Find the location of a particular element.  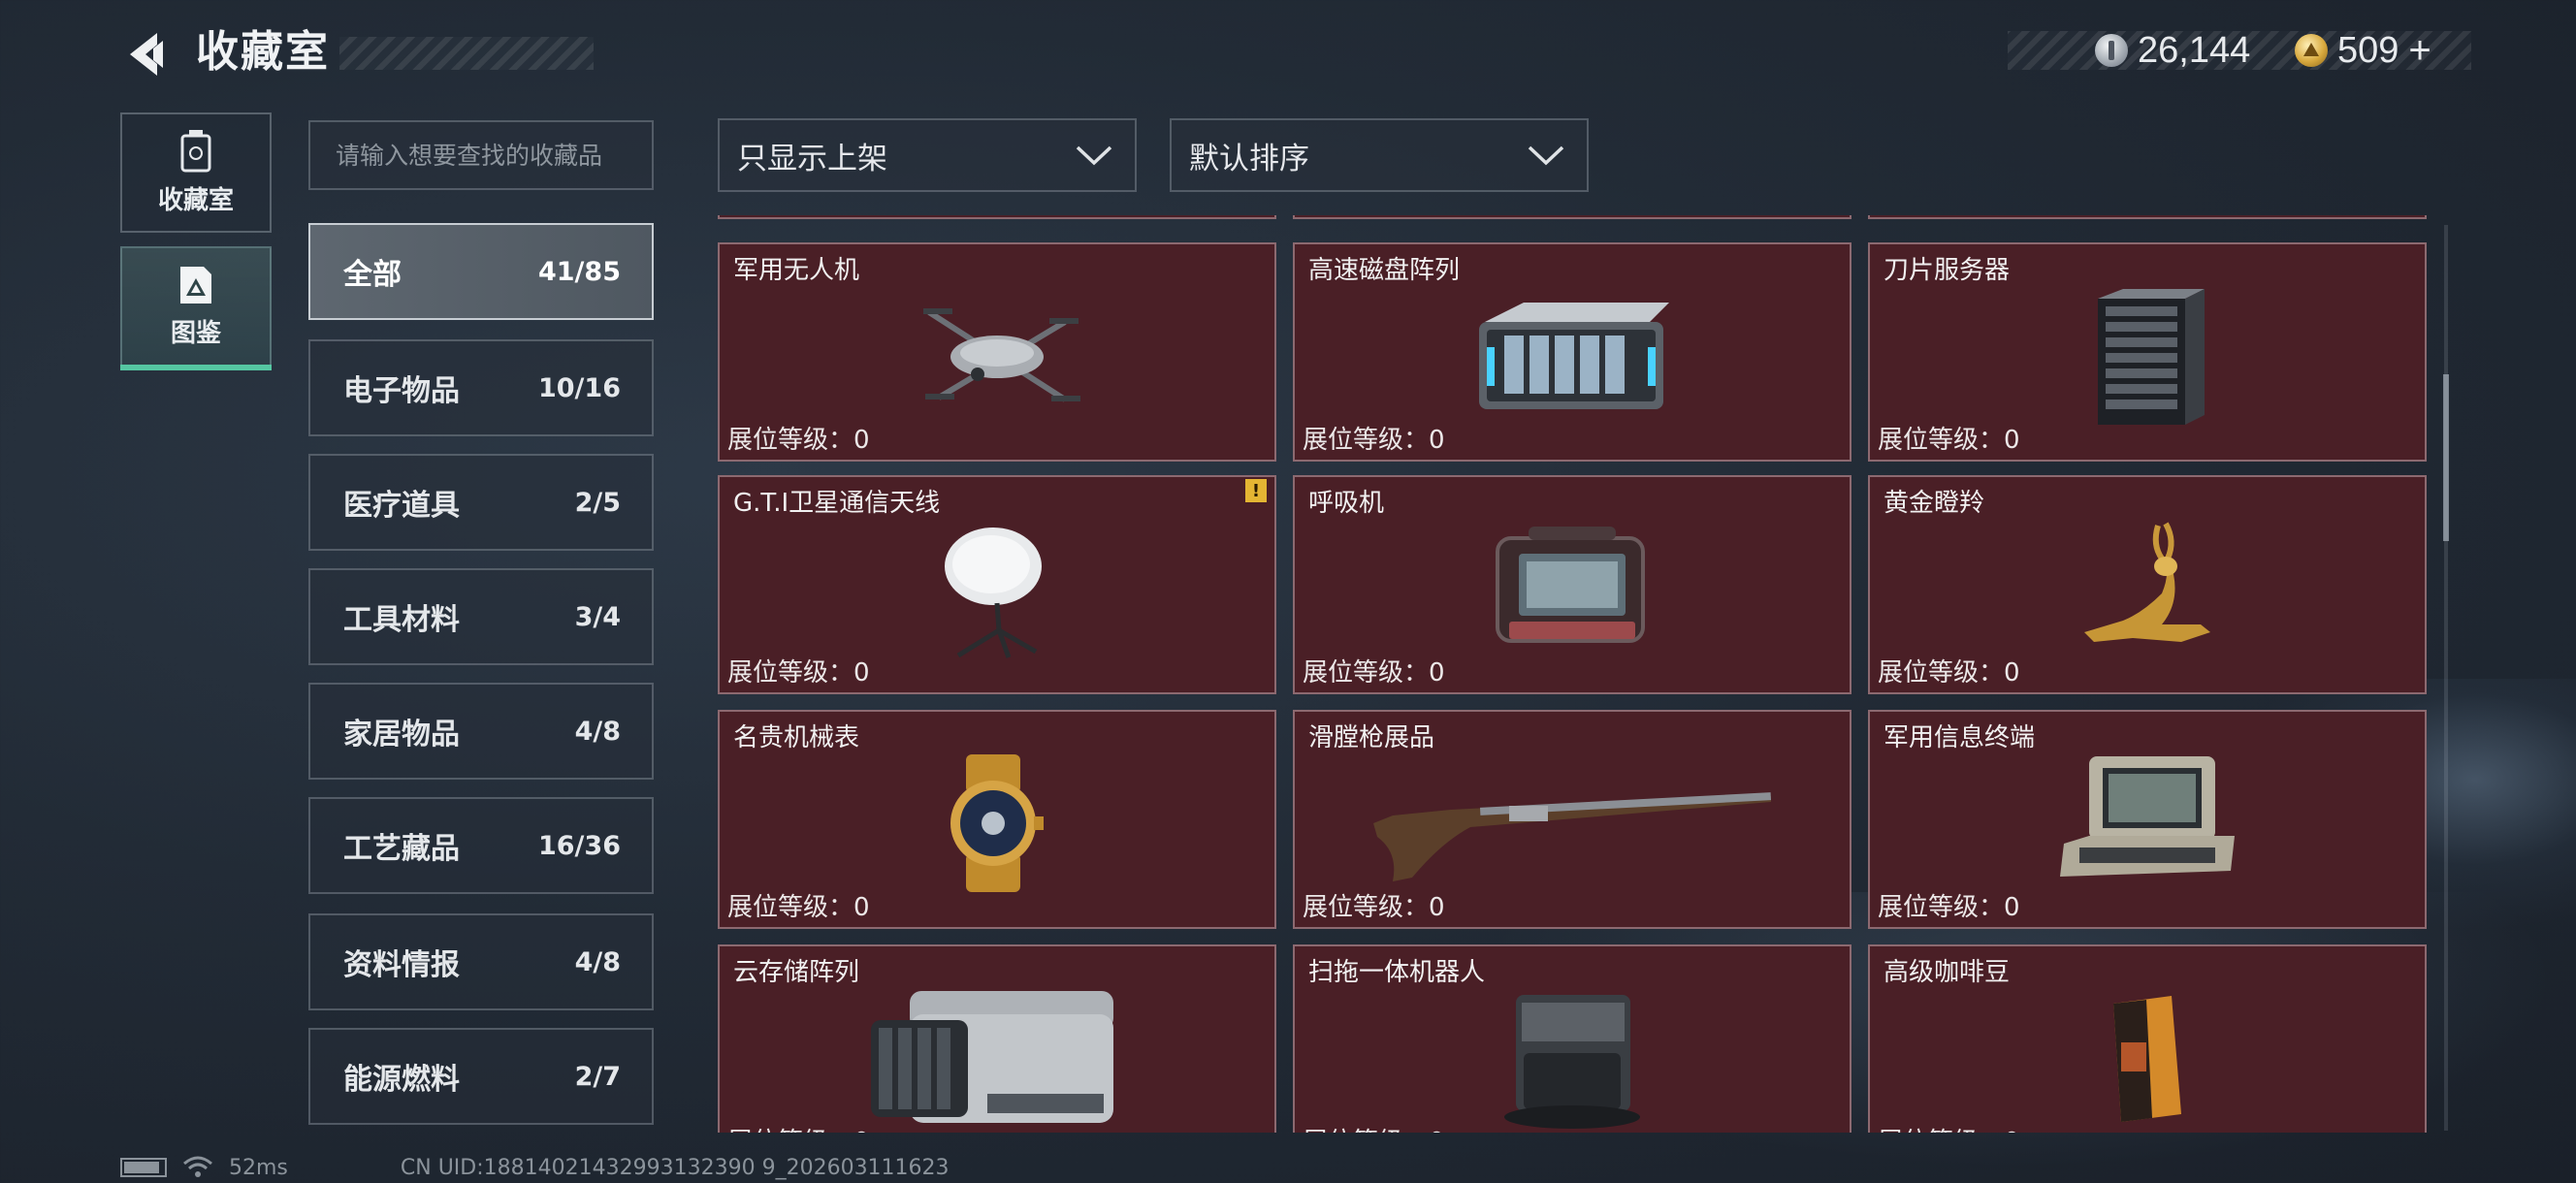

collection-card: 高级咖啡豆 展位等级：0 is located at coordinates (2147, 1038).